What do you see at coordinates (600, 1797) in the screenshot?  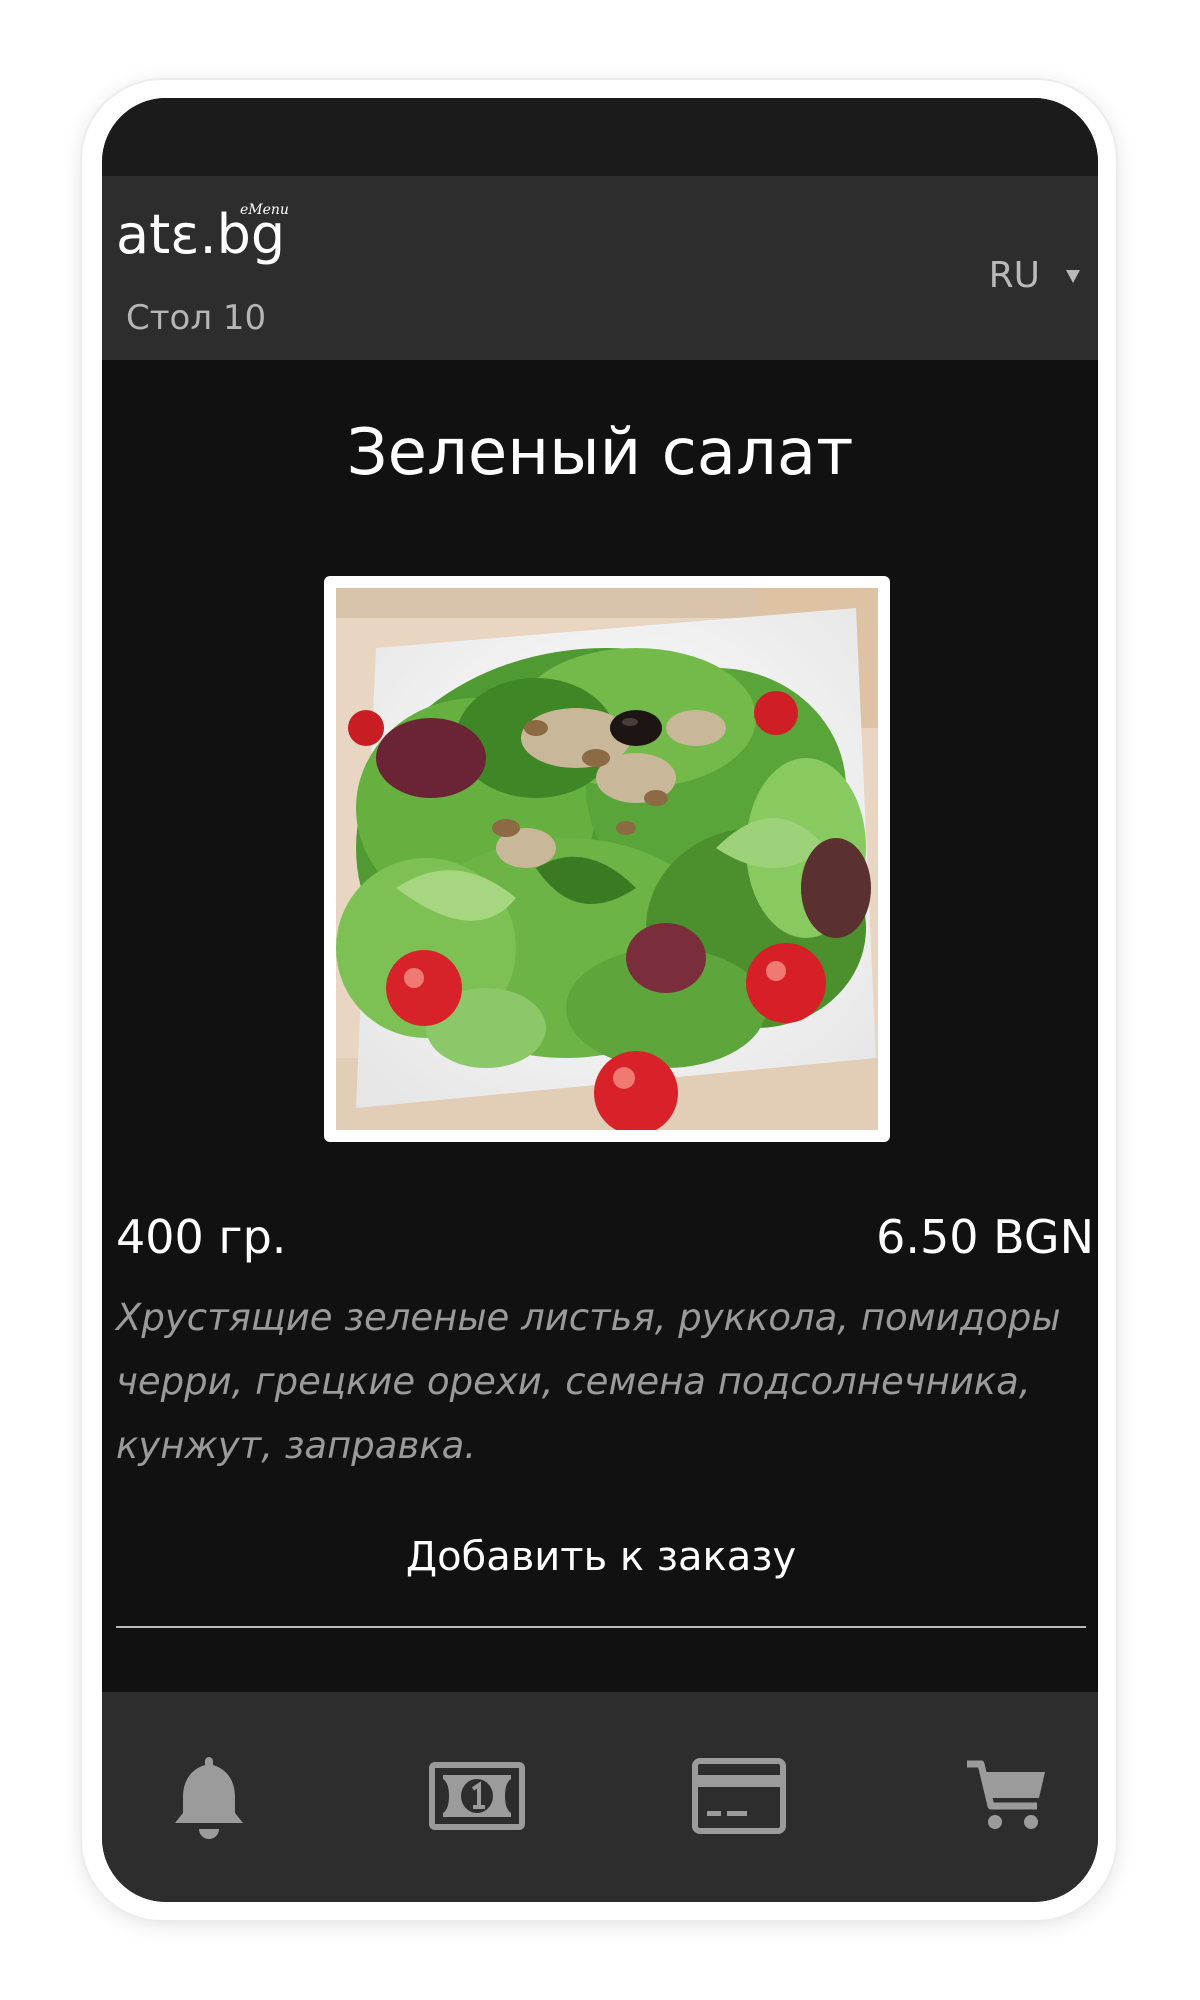 I see `bottom-nav` at bounding box center [600, 1797].